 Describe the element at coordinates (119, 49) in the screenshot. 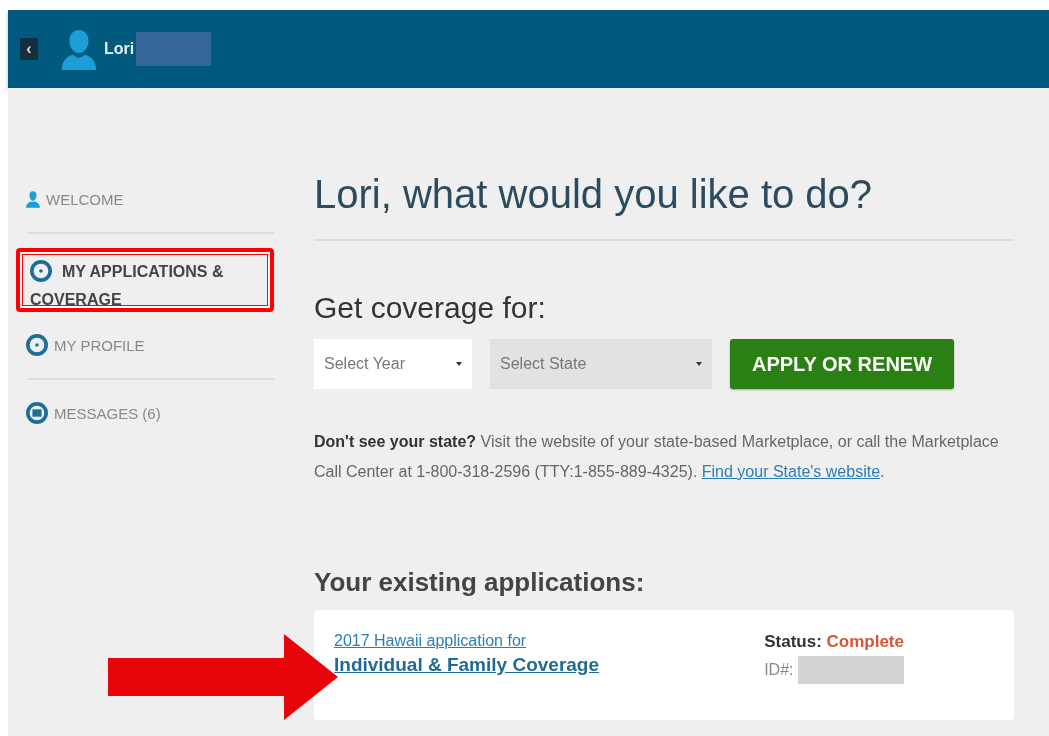

I see `user-name: Lori` at that location.